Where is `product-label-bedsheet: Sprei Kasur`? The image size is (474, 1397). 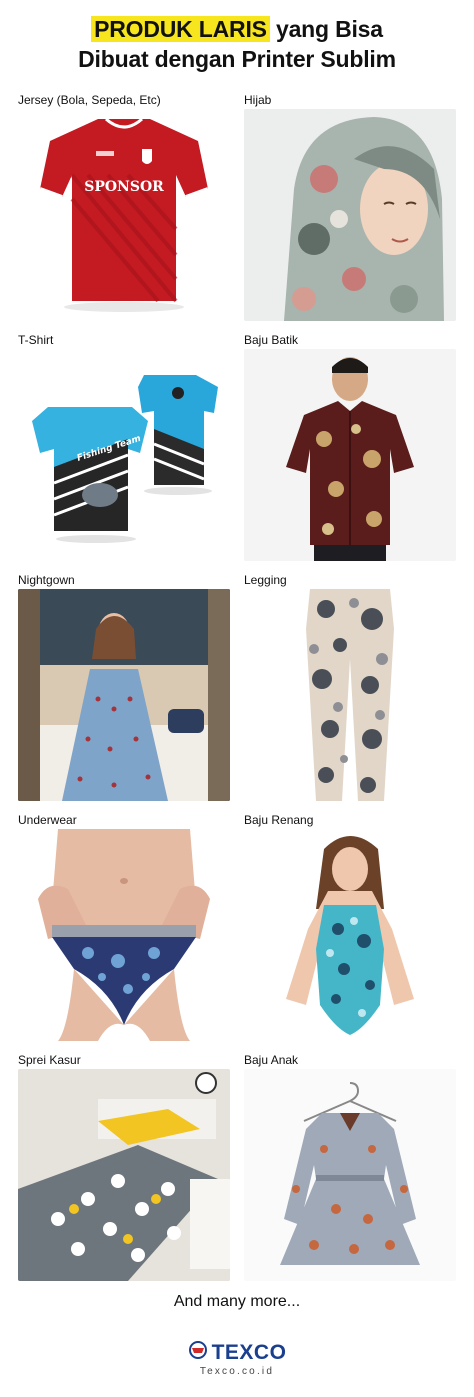 product-label-bedsheet: Sprei Kasur is located at coordinates (49, 1060).